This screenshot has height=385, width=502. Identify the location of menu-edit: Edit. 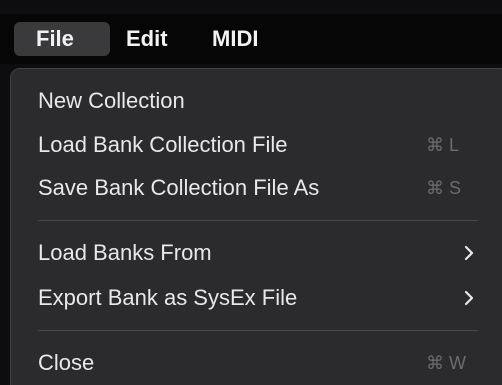
(152, 39).